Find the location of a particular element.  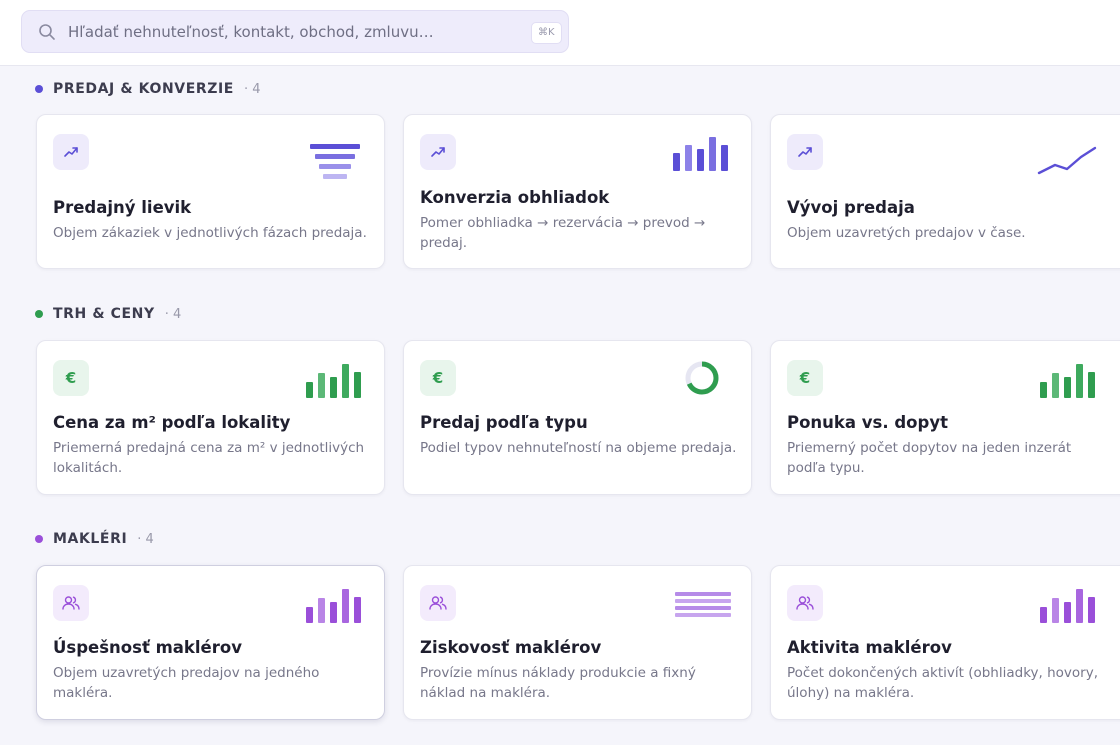

section-header-makleri: MAKLÉRI · 4 is located at coordinates (94, 539).